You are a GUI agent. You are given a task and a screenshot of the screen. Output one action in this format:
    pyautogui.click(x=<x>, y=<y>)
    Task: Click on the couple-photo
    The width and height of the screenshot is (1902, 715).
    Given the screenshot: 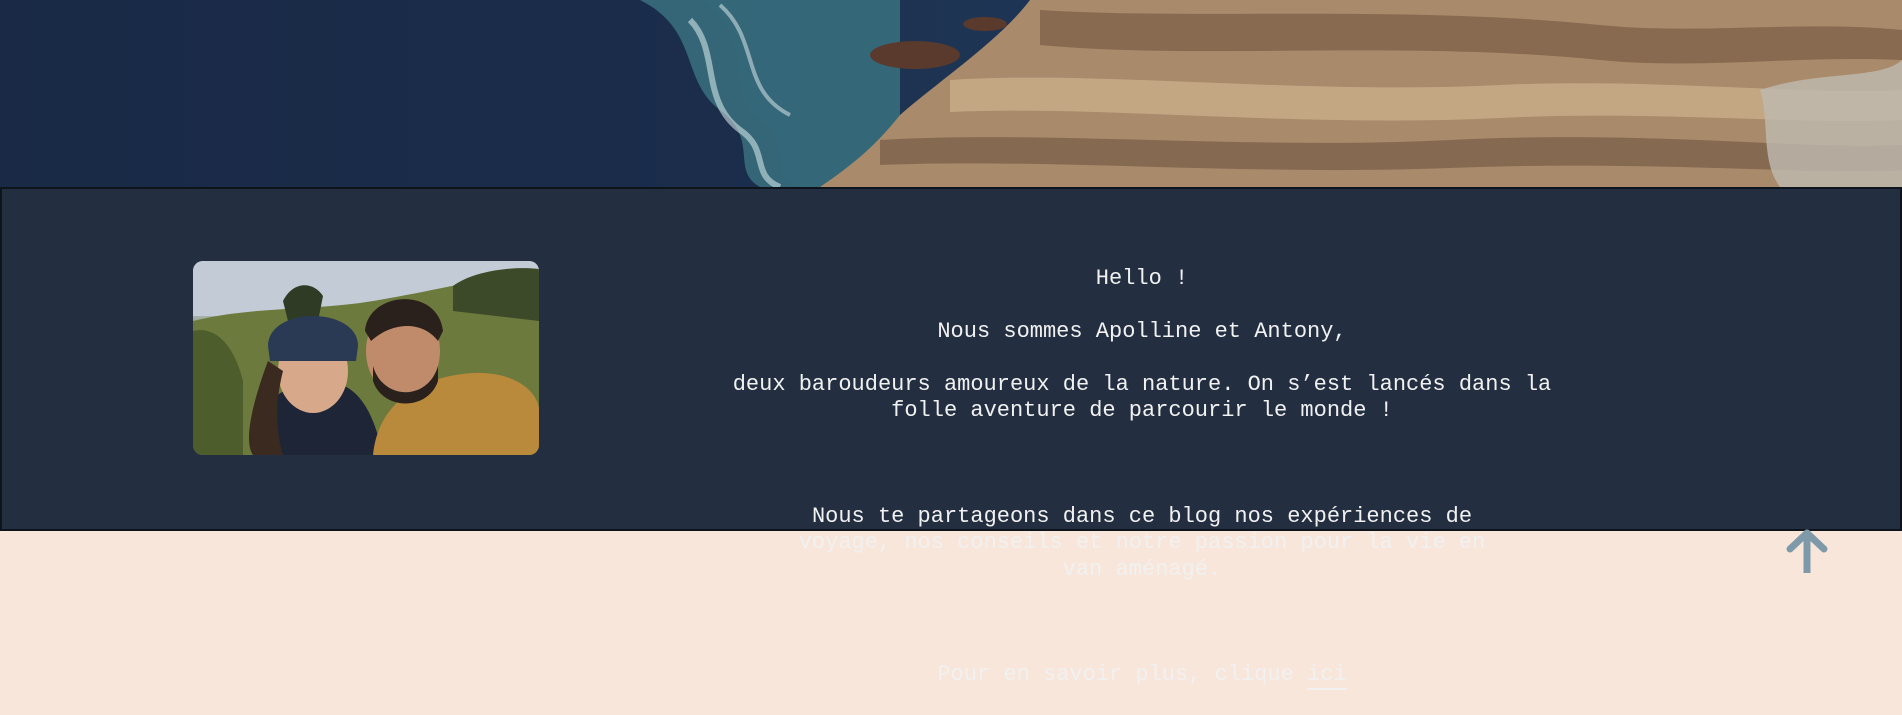 What is the action you would take?
    pyautogui.click(x=366, y=358)
    